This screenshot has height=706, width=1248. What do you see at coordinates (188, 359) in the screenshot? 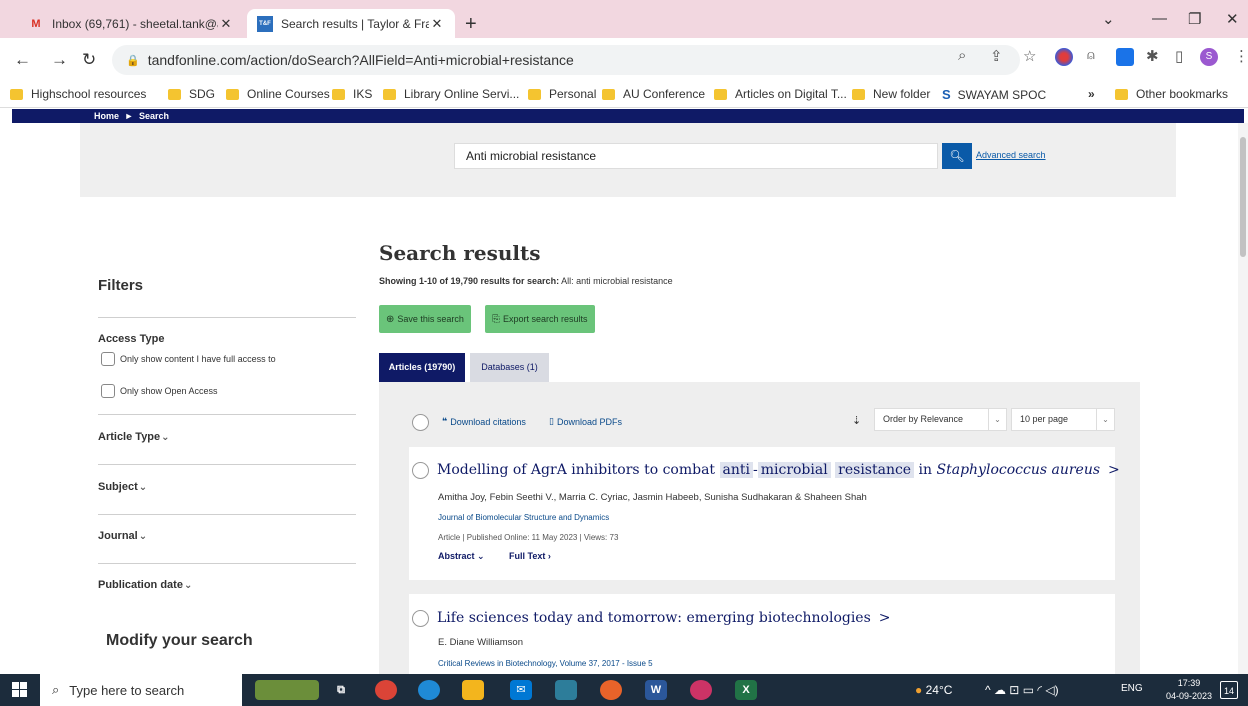
I see `full-access-checkbox: Only show content I have full access to` at bounding box center [188, 359].